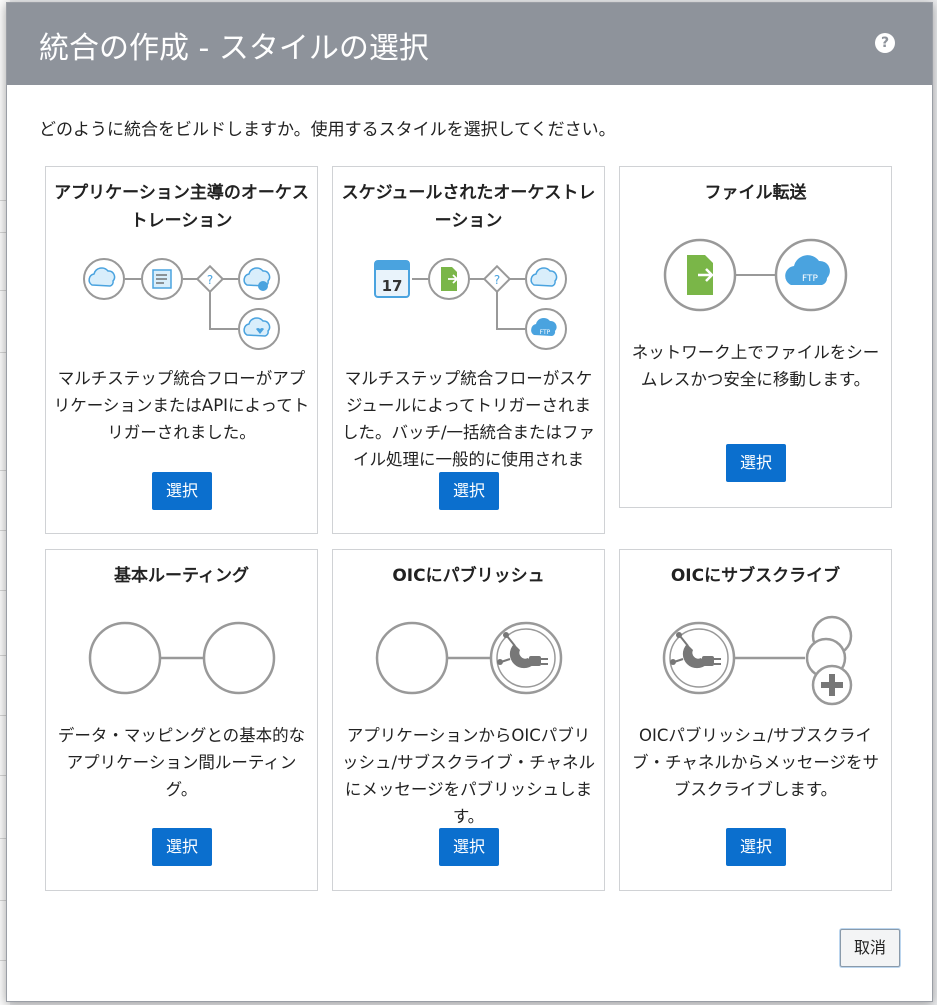  I want to click on dialog-header: 統合の作成 - スタイルの選択 ?, so click(469, 44).